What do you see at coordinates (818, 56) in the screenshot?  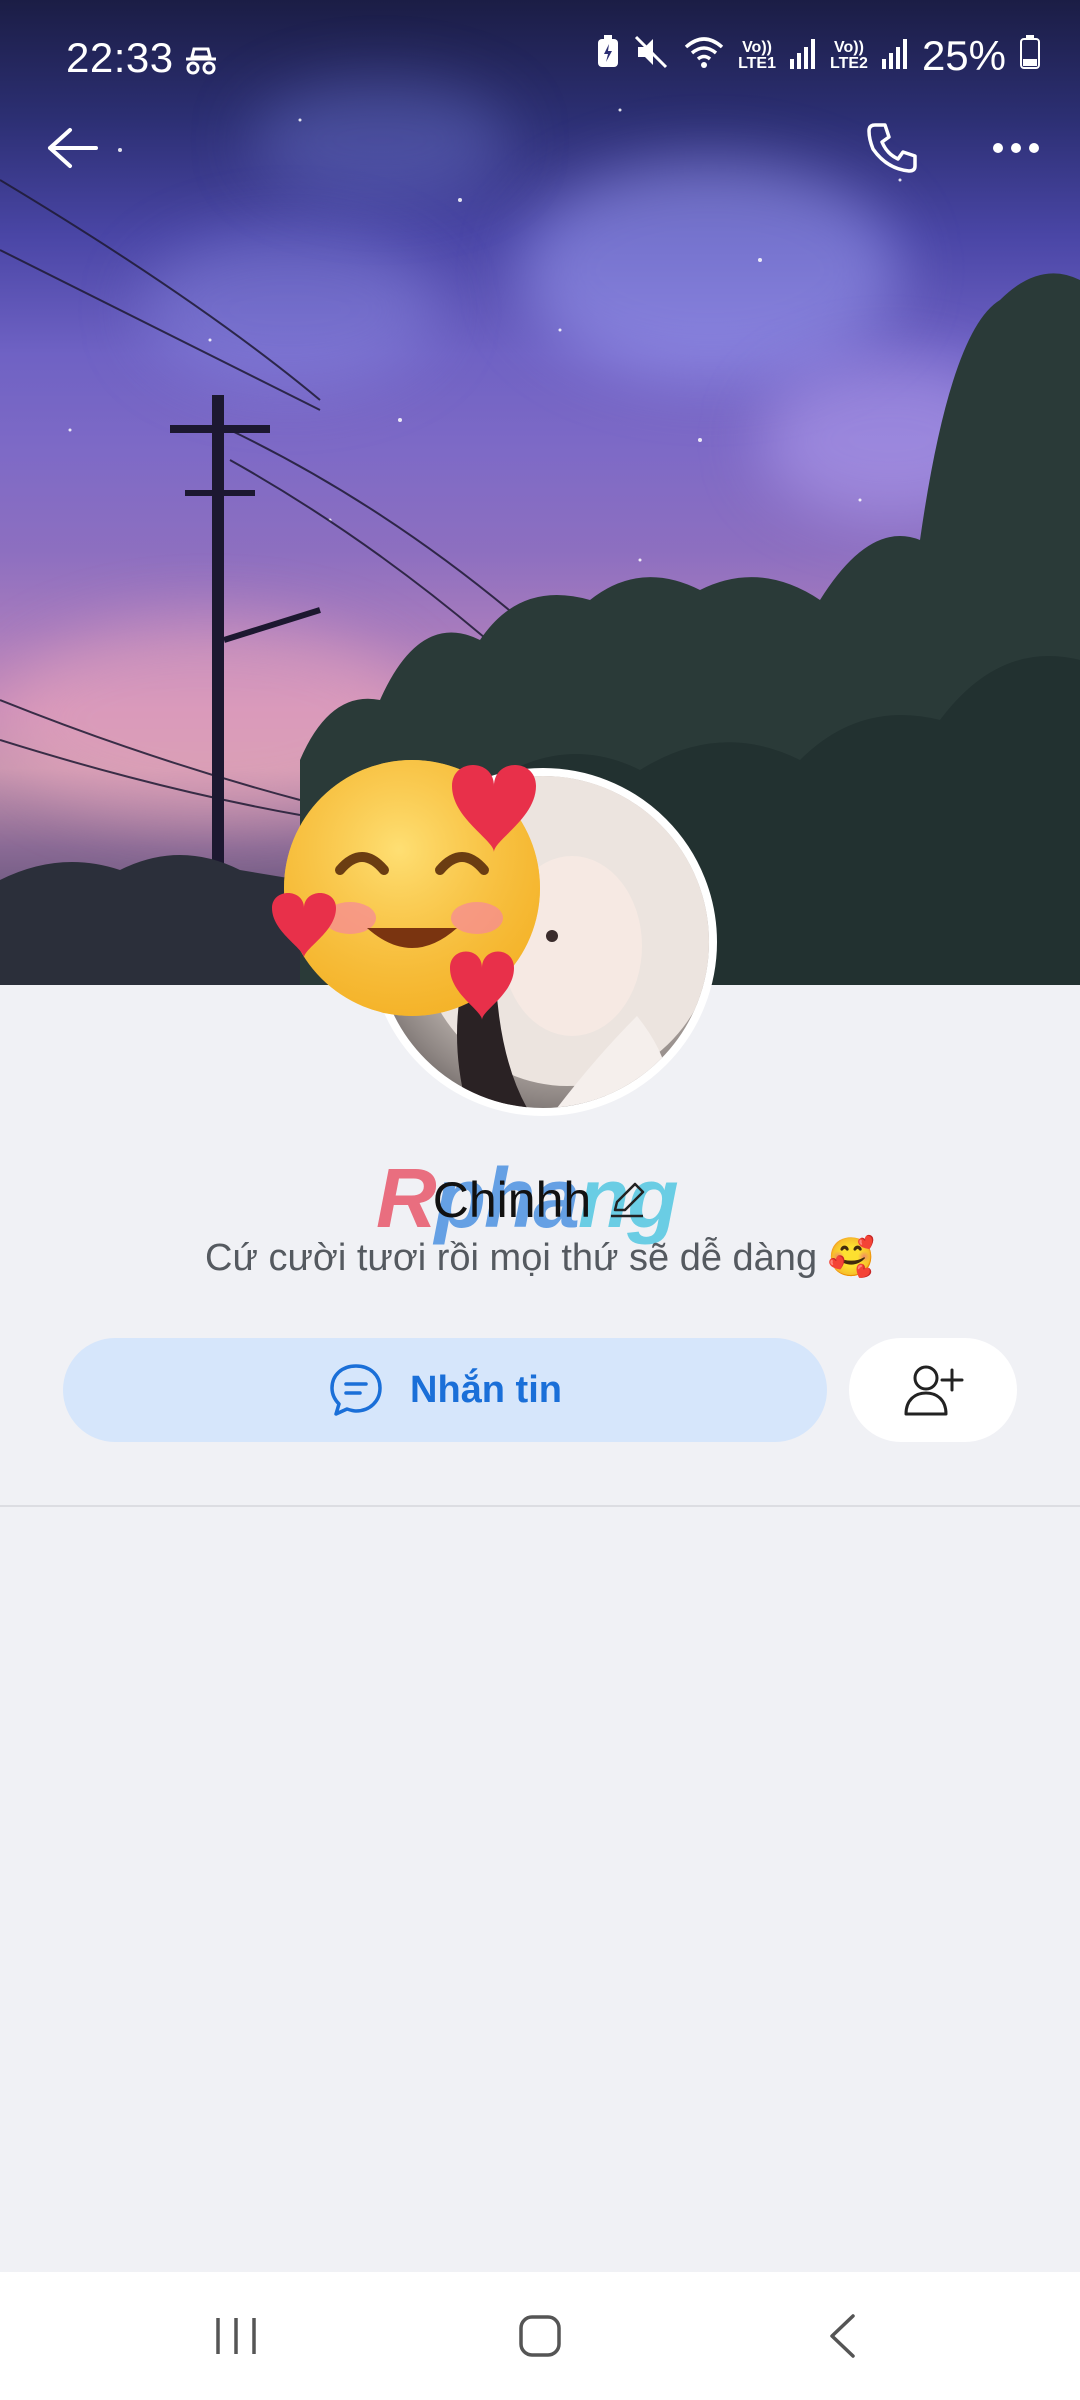 I see `status-icons: Vo)) LTE1 Vo)) LTE2 25%` at bounding box center [818, 56].